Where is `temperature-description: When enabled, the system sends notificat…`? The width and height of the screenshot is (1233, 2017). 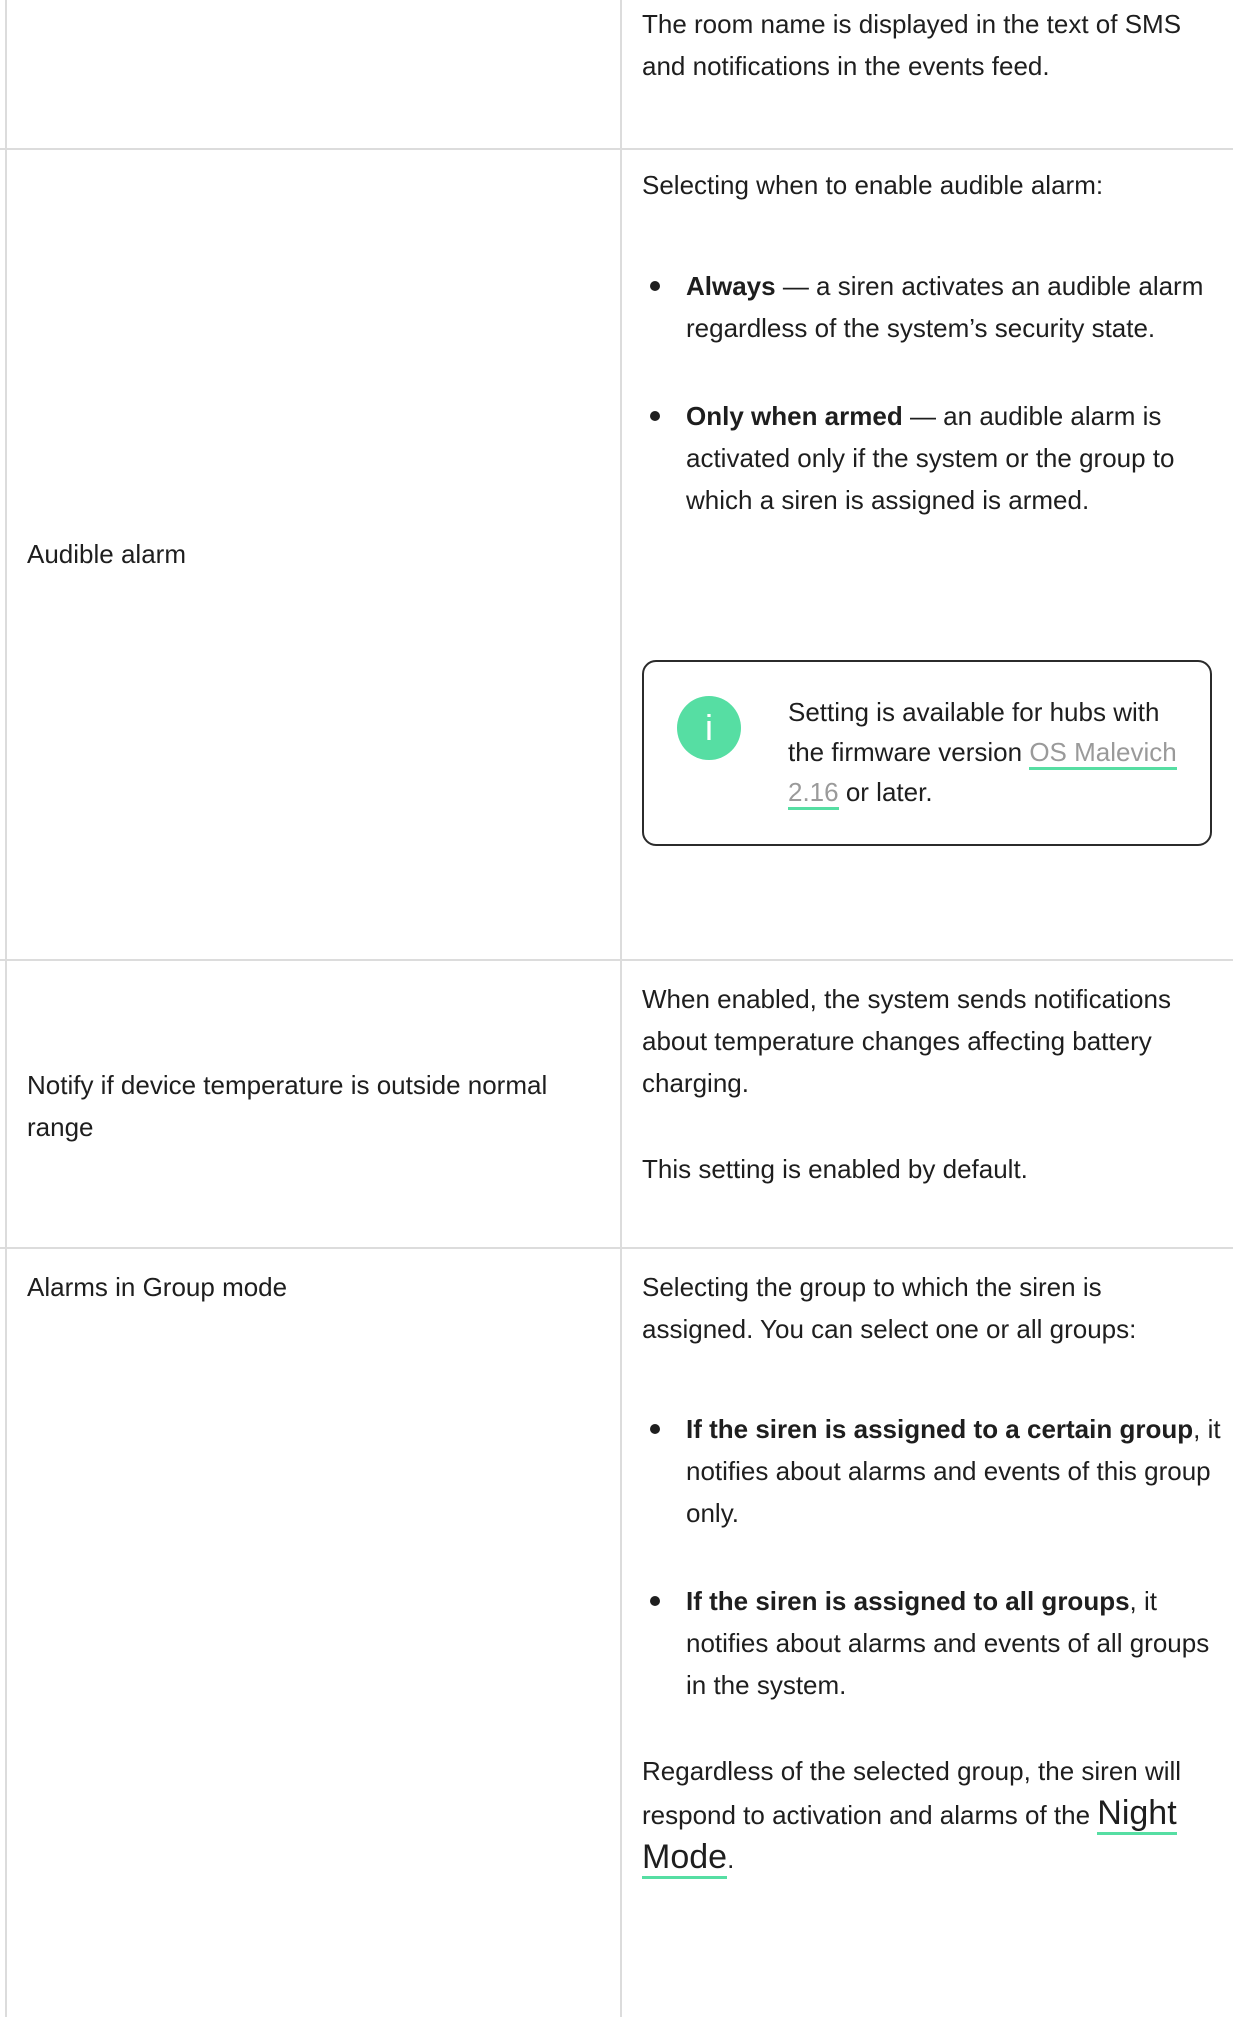
temperature-description: When enabled, the system sends notificat… is located at coordinates (906, 1041).